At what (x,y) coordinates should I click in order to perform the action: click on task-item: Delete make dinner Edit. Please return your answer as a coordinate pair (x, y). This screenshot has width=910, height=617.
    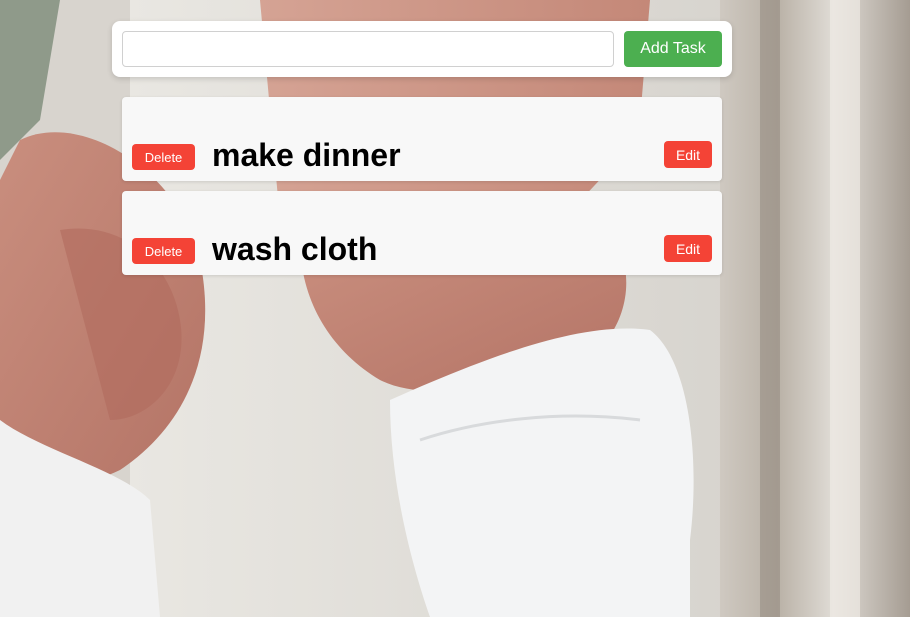
    Looking at the image, I should click on (422, 139).